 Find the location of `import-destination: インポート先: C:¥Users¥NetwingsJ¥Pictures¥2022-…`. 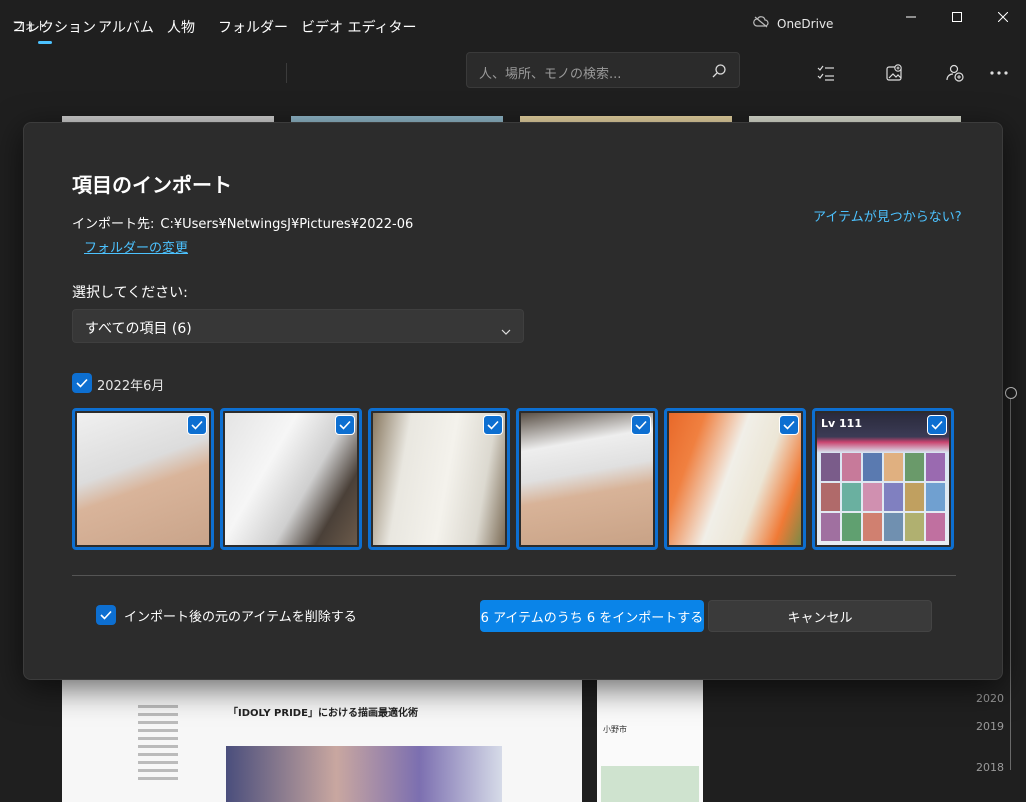

import-destination: インポート先: C:¥Users¥NetwingsJ¥Pictures¥2022-… is located at coordinates (242, 222).